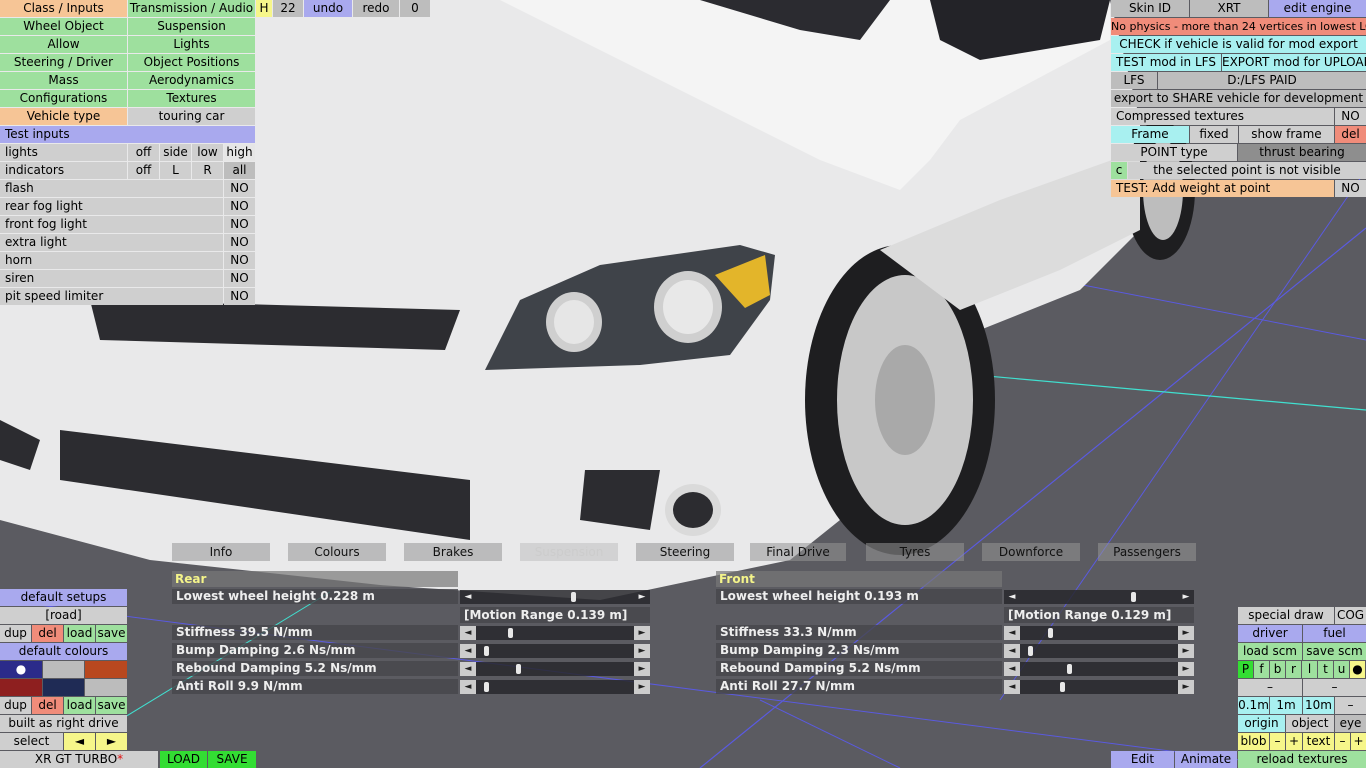  Describe the element at coordinates (1262, 80) in the screenshot. I see `lfs-path: D:/LFS PAID` at that location.